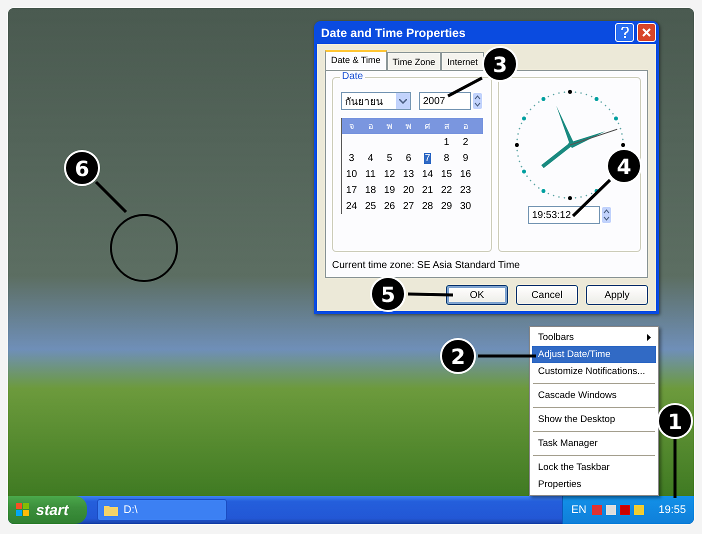  What do you see at coordinates (466, 142) in the screenshot?
I see `calendar-day: 2` at bounding box center [466, 142].